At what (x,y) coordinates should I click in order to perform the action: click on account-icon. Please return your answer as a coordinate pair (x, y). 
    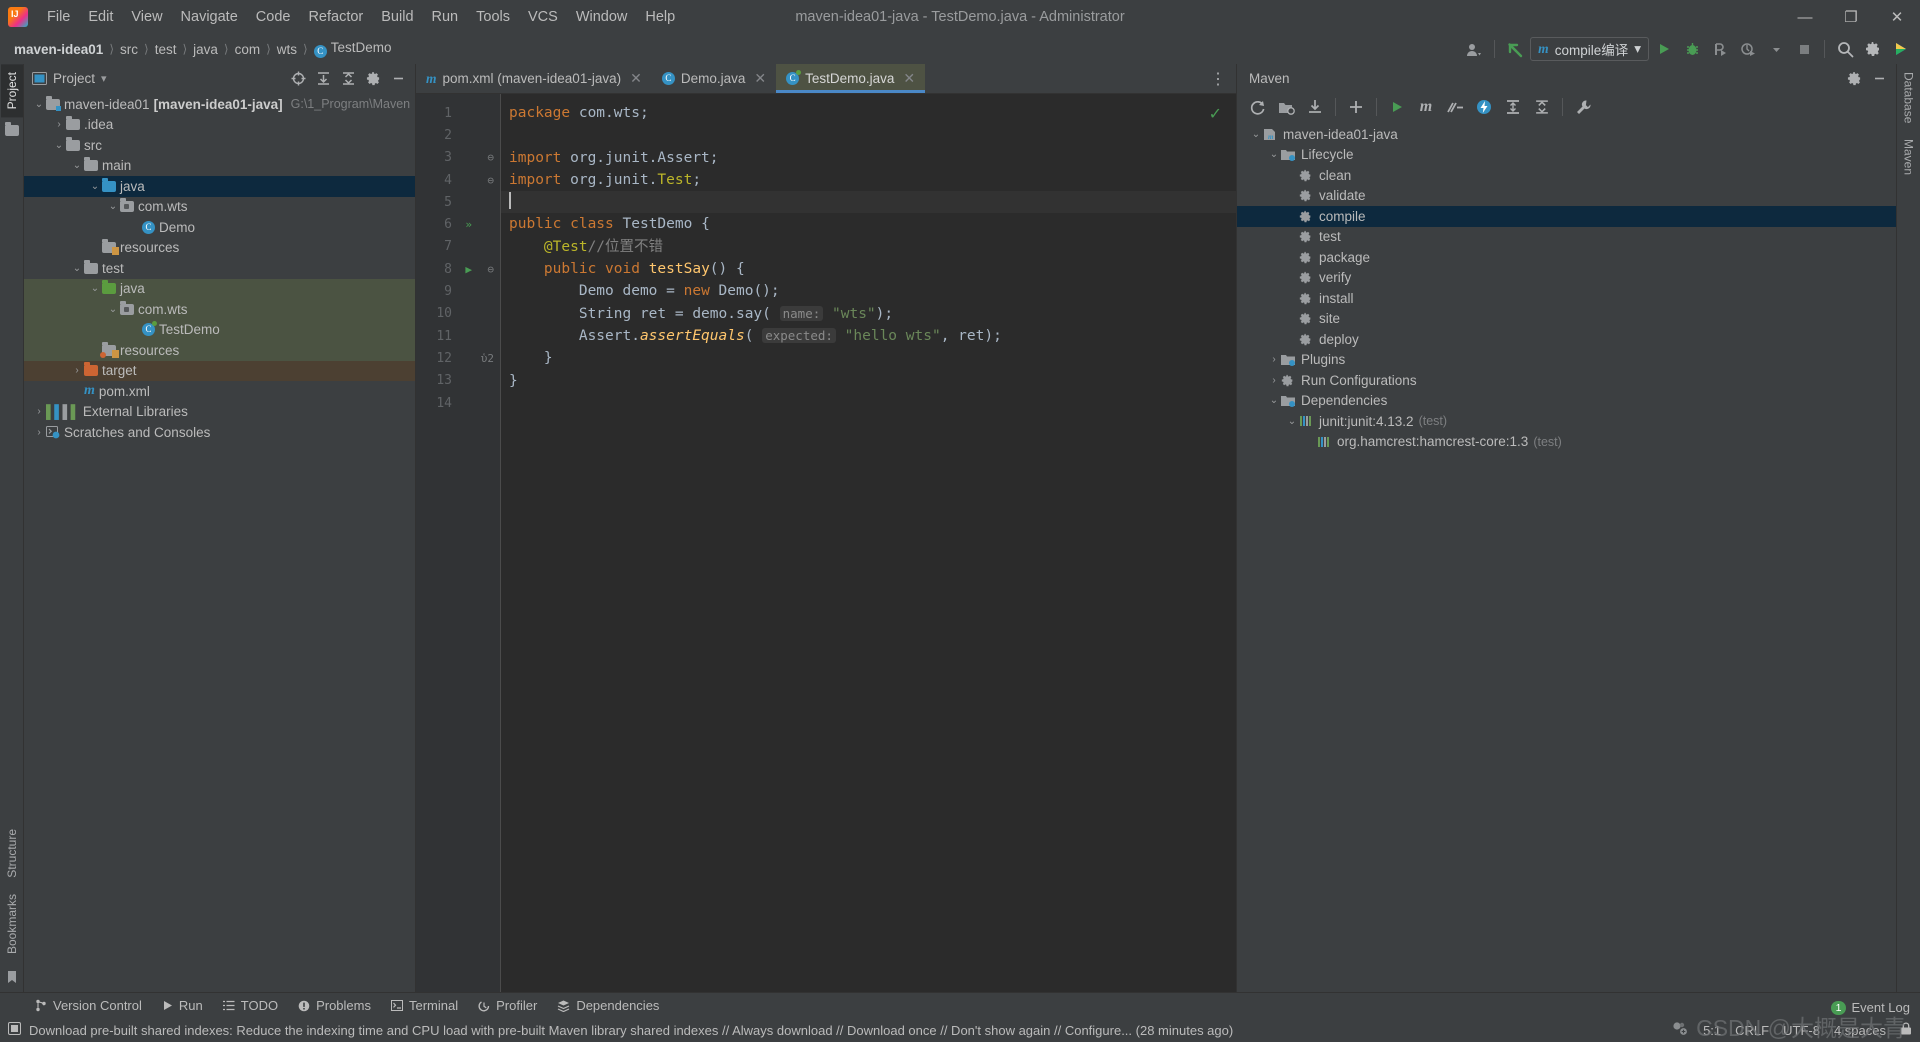
    Looking at the image, I should click on (1474, 49).